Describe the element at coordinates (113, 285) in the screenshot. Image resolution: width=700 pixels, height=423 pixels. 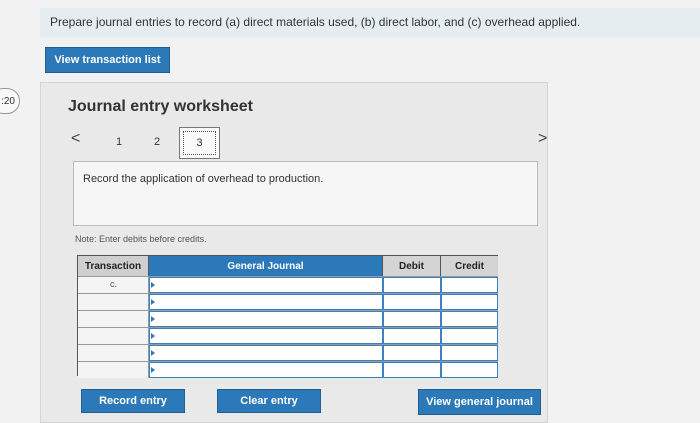
I see `transaction-cell: c.` at that location.